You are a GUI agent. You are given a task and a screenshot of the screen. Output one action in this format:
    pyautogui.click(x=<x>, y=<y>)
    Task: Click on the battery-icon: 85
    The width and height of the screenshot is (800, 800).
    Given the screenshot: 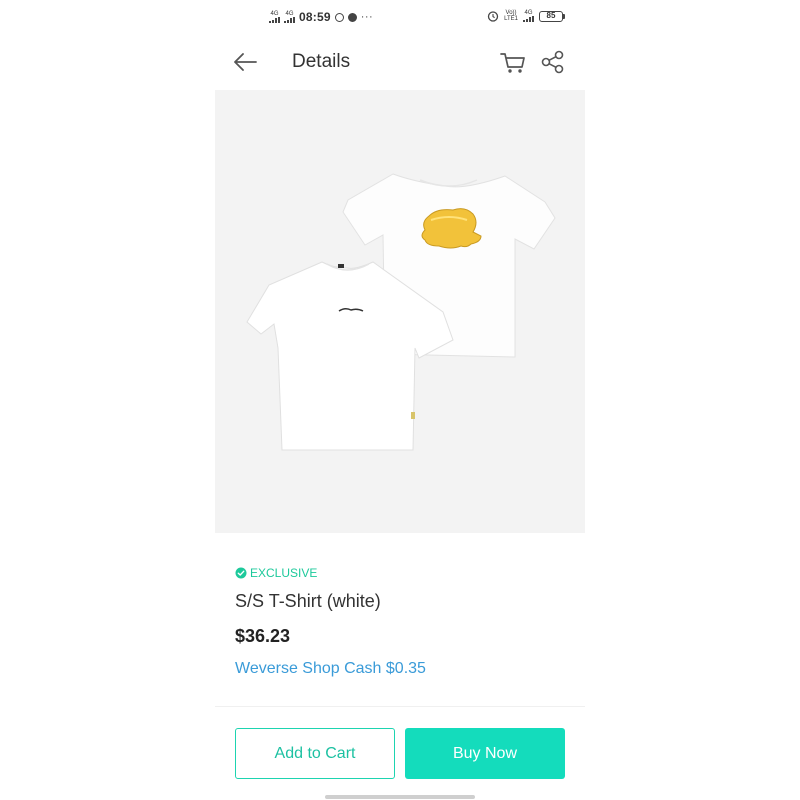 What is the action you would take?
    pyautogui.click(x=552, y=16)
    